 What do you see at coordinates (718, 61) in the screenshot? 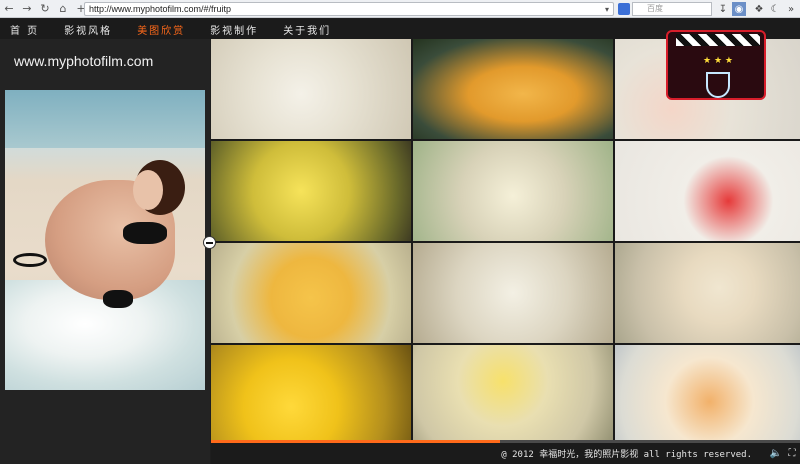
I see `logo-lettering: ★ ★ ★` at bounding box center [718, 61].